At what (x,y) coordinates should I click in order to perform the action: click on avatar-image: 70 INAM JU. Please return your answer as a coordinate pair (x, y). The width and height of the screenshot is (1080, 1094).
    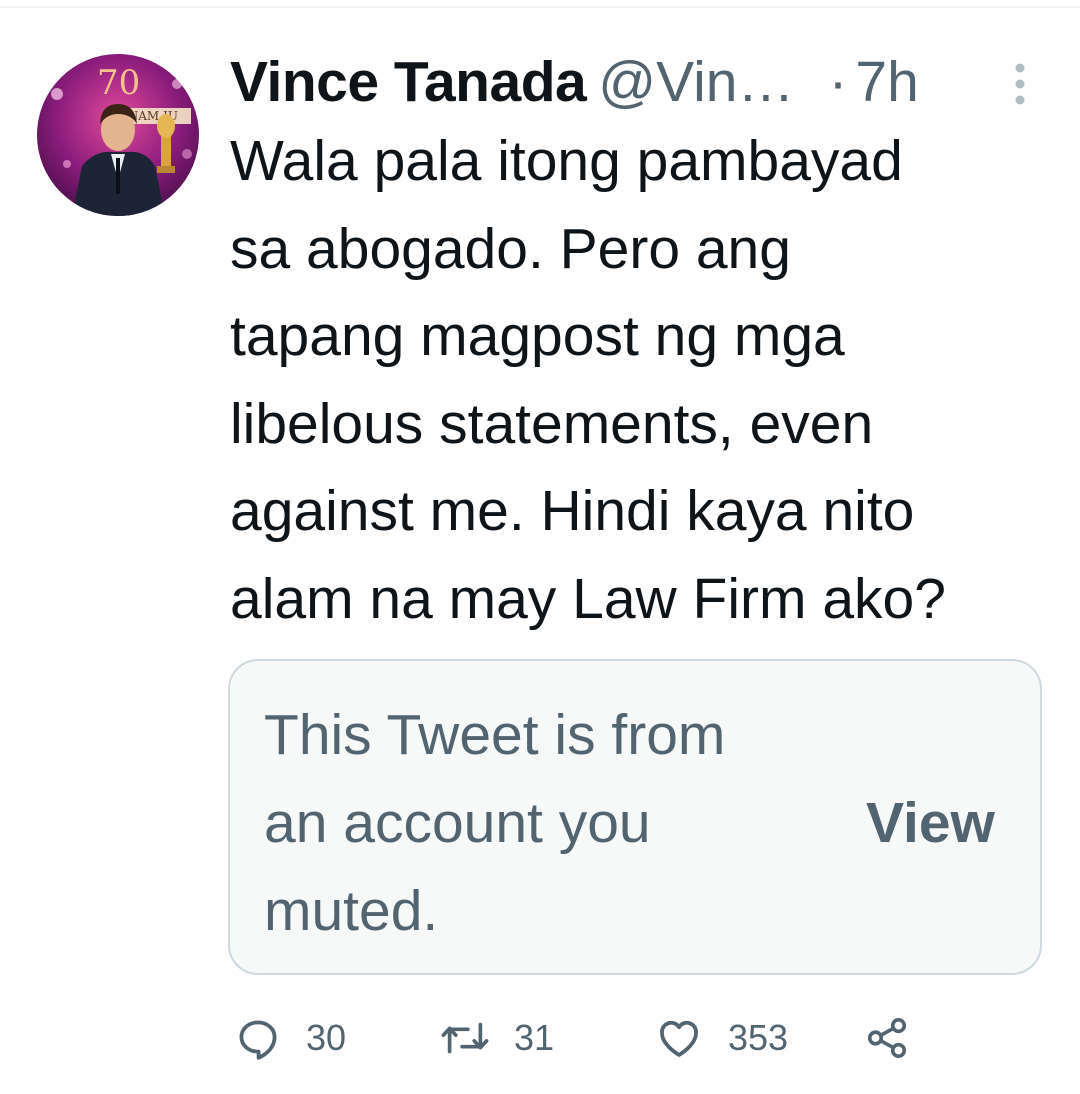
    Looking at the image, I should click on (118, 135).